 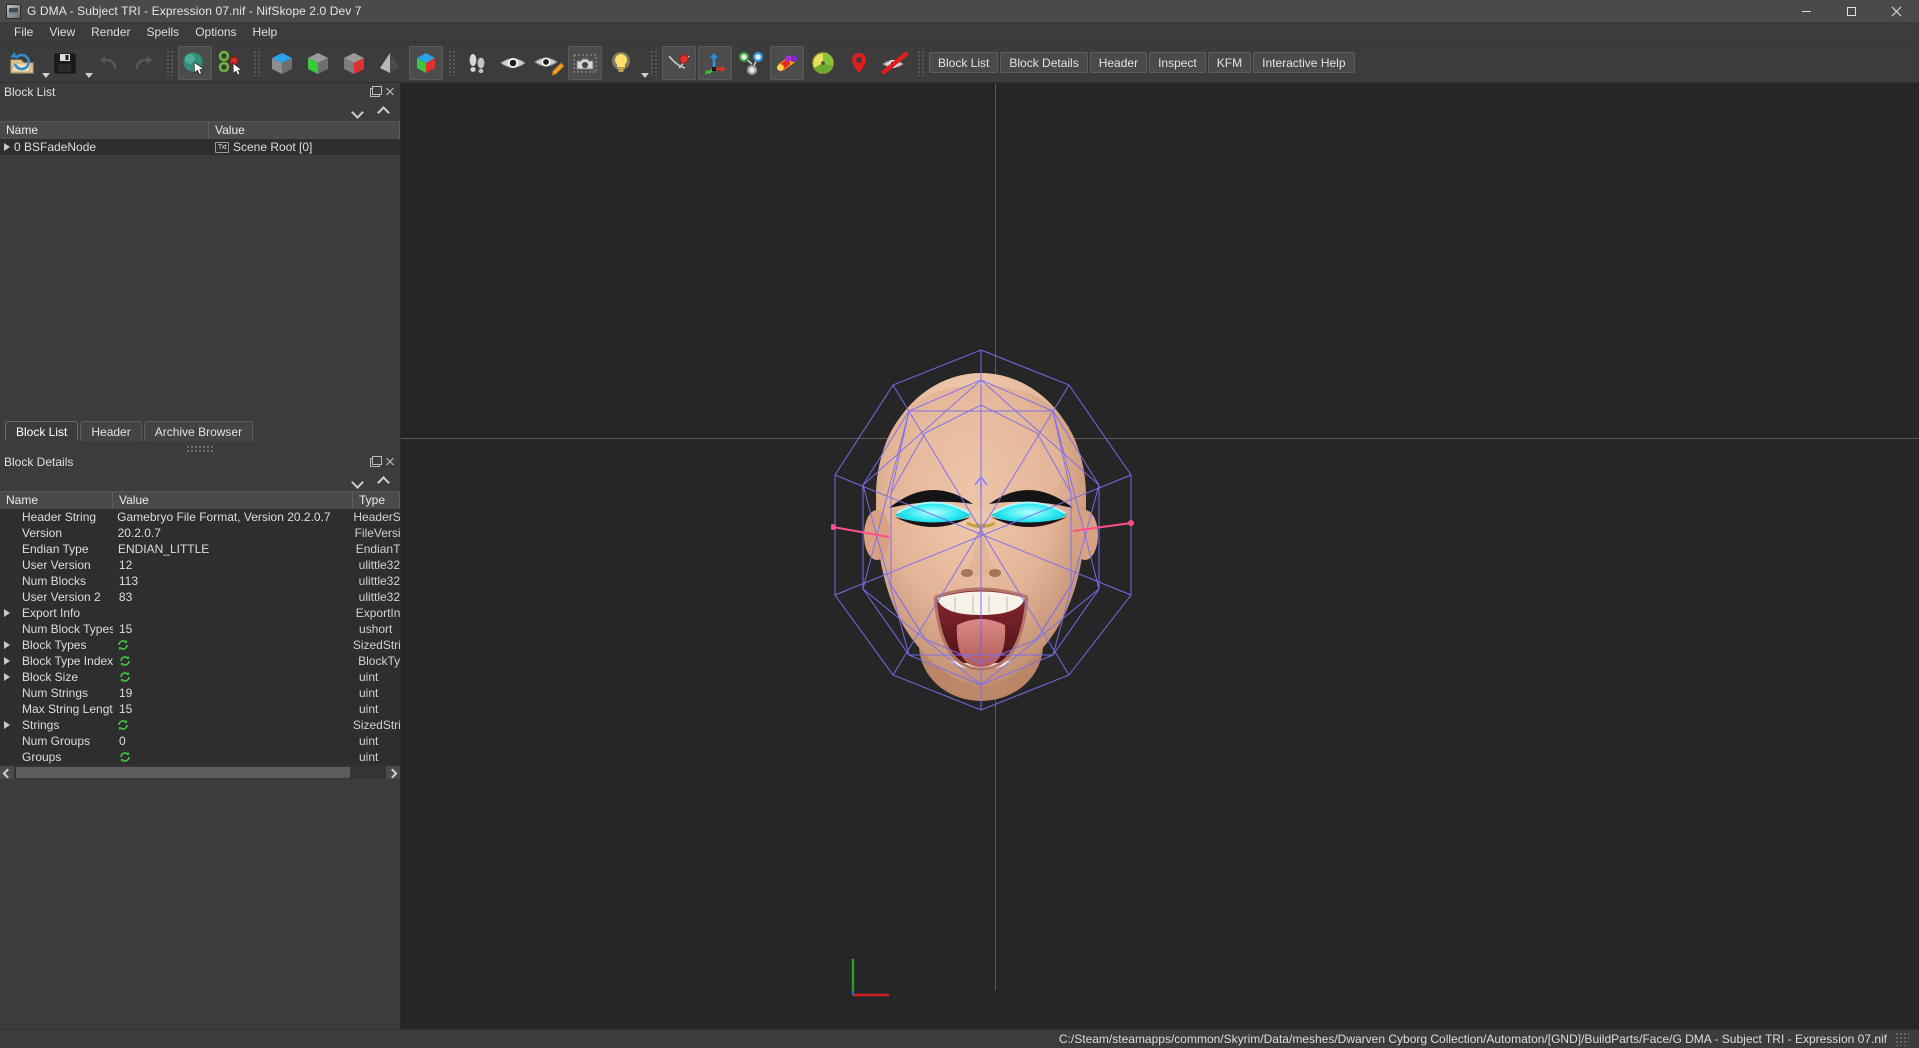 What do you see at coordinates (585, 62) in the screenshot?
I see `screenshot-button` at bounding box center [585, 62].